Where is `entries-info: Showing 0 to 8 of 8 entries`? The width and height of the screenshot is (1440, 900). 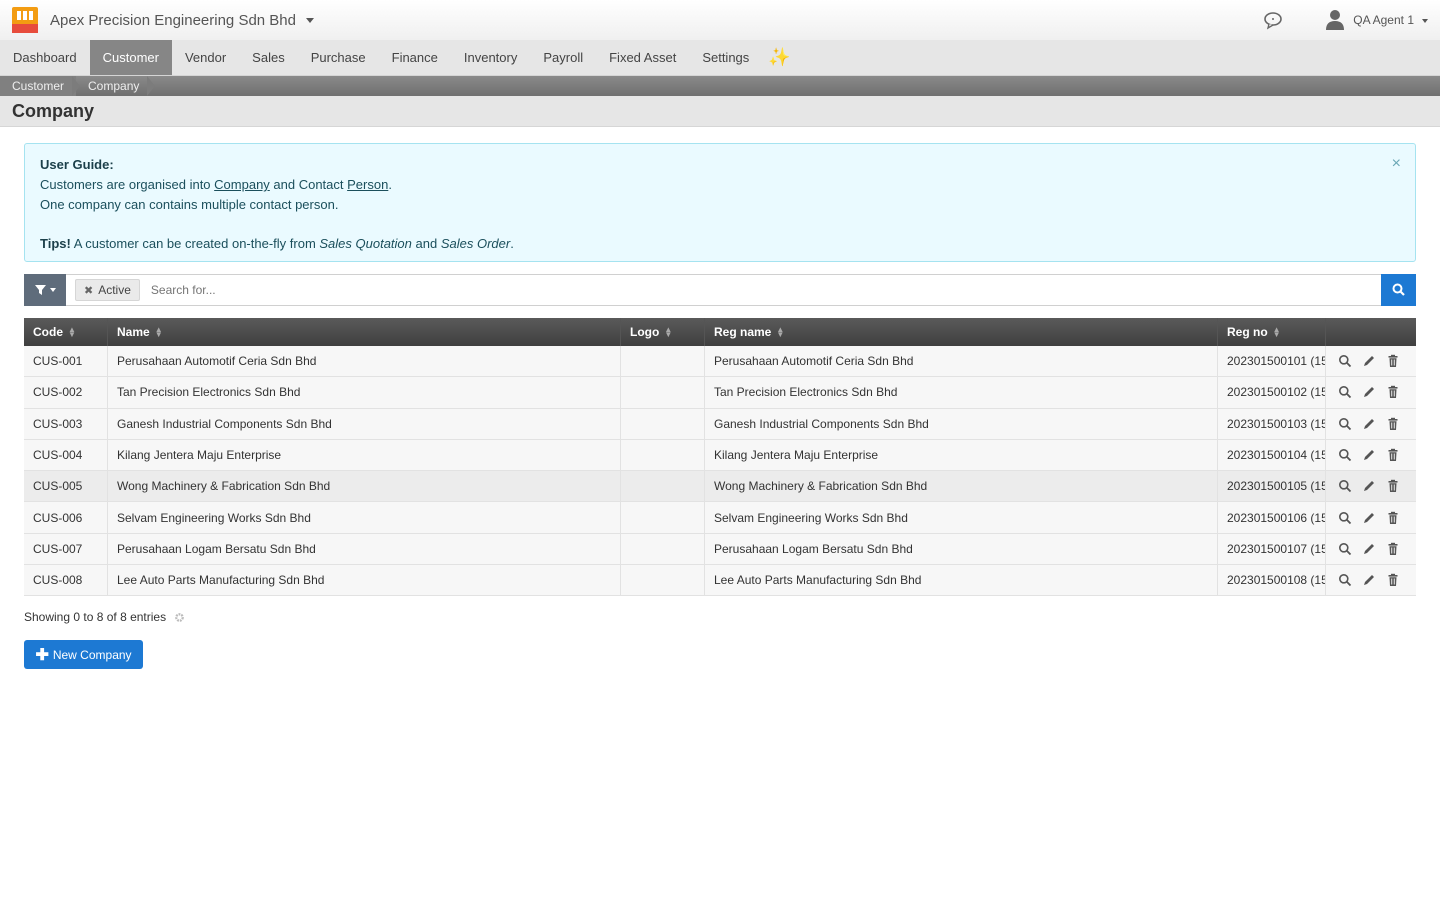 entries-info: Showing 0 to 8 of 8 entries is located at coordinates (104, 617).